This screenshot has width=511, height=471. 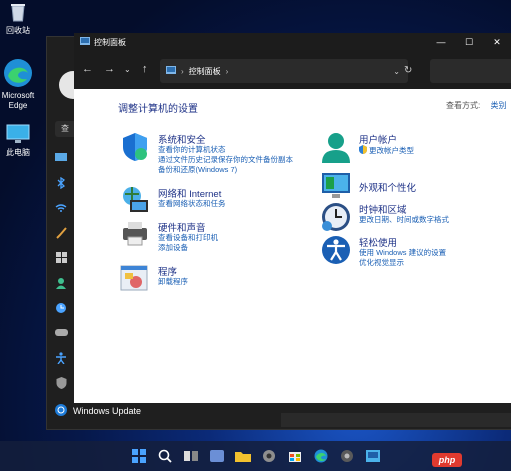 What do you see at coordinates (18, 12) in the screenshot?
I see `recycle-bin-icon` at bounding box center [18, 12].